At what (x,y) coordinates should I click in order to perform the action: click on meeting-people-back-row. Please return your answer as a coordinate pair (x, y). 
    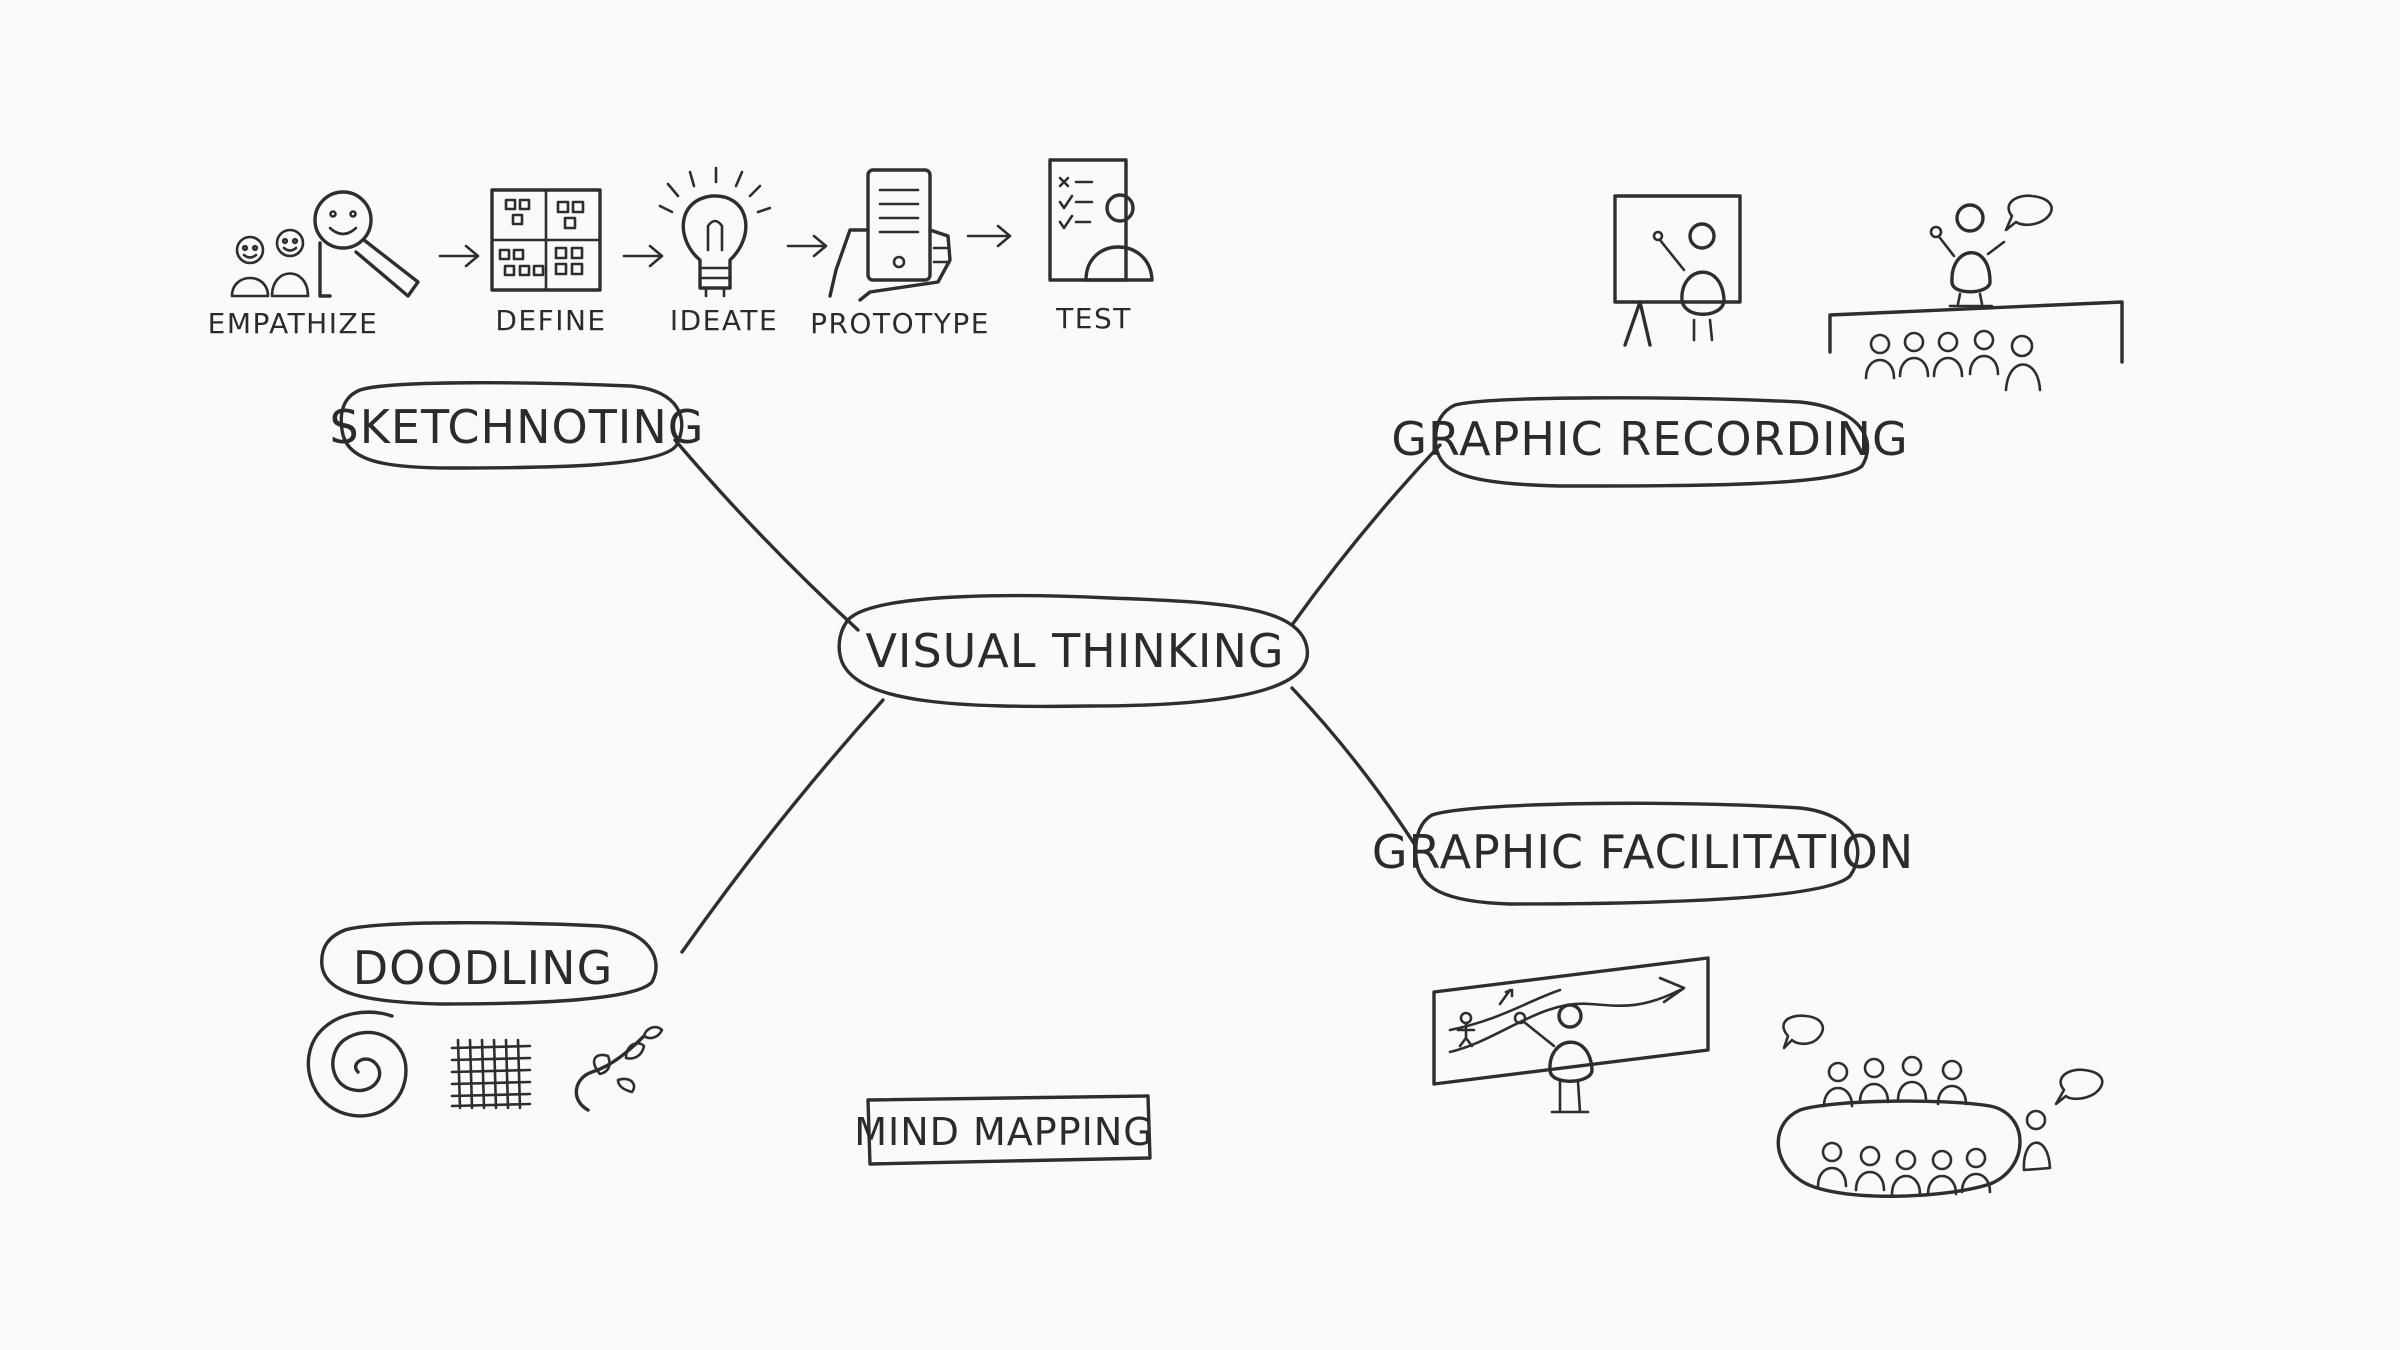
    Looking at the image, I should click on (1895, 1081).